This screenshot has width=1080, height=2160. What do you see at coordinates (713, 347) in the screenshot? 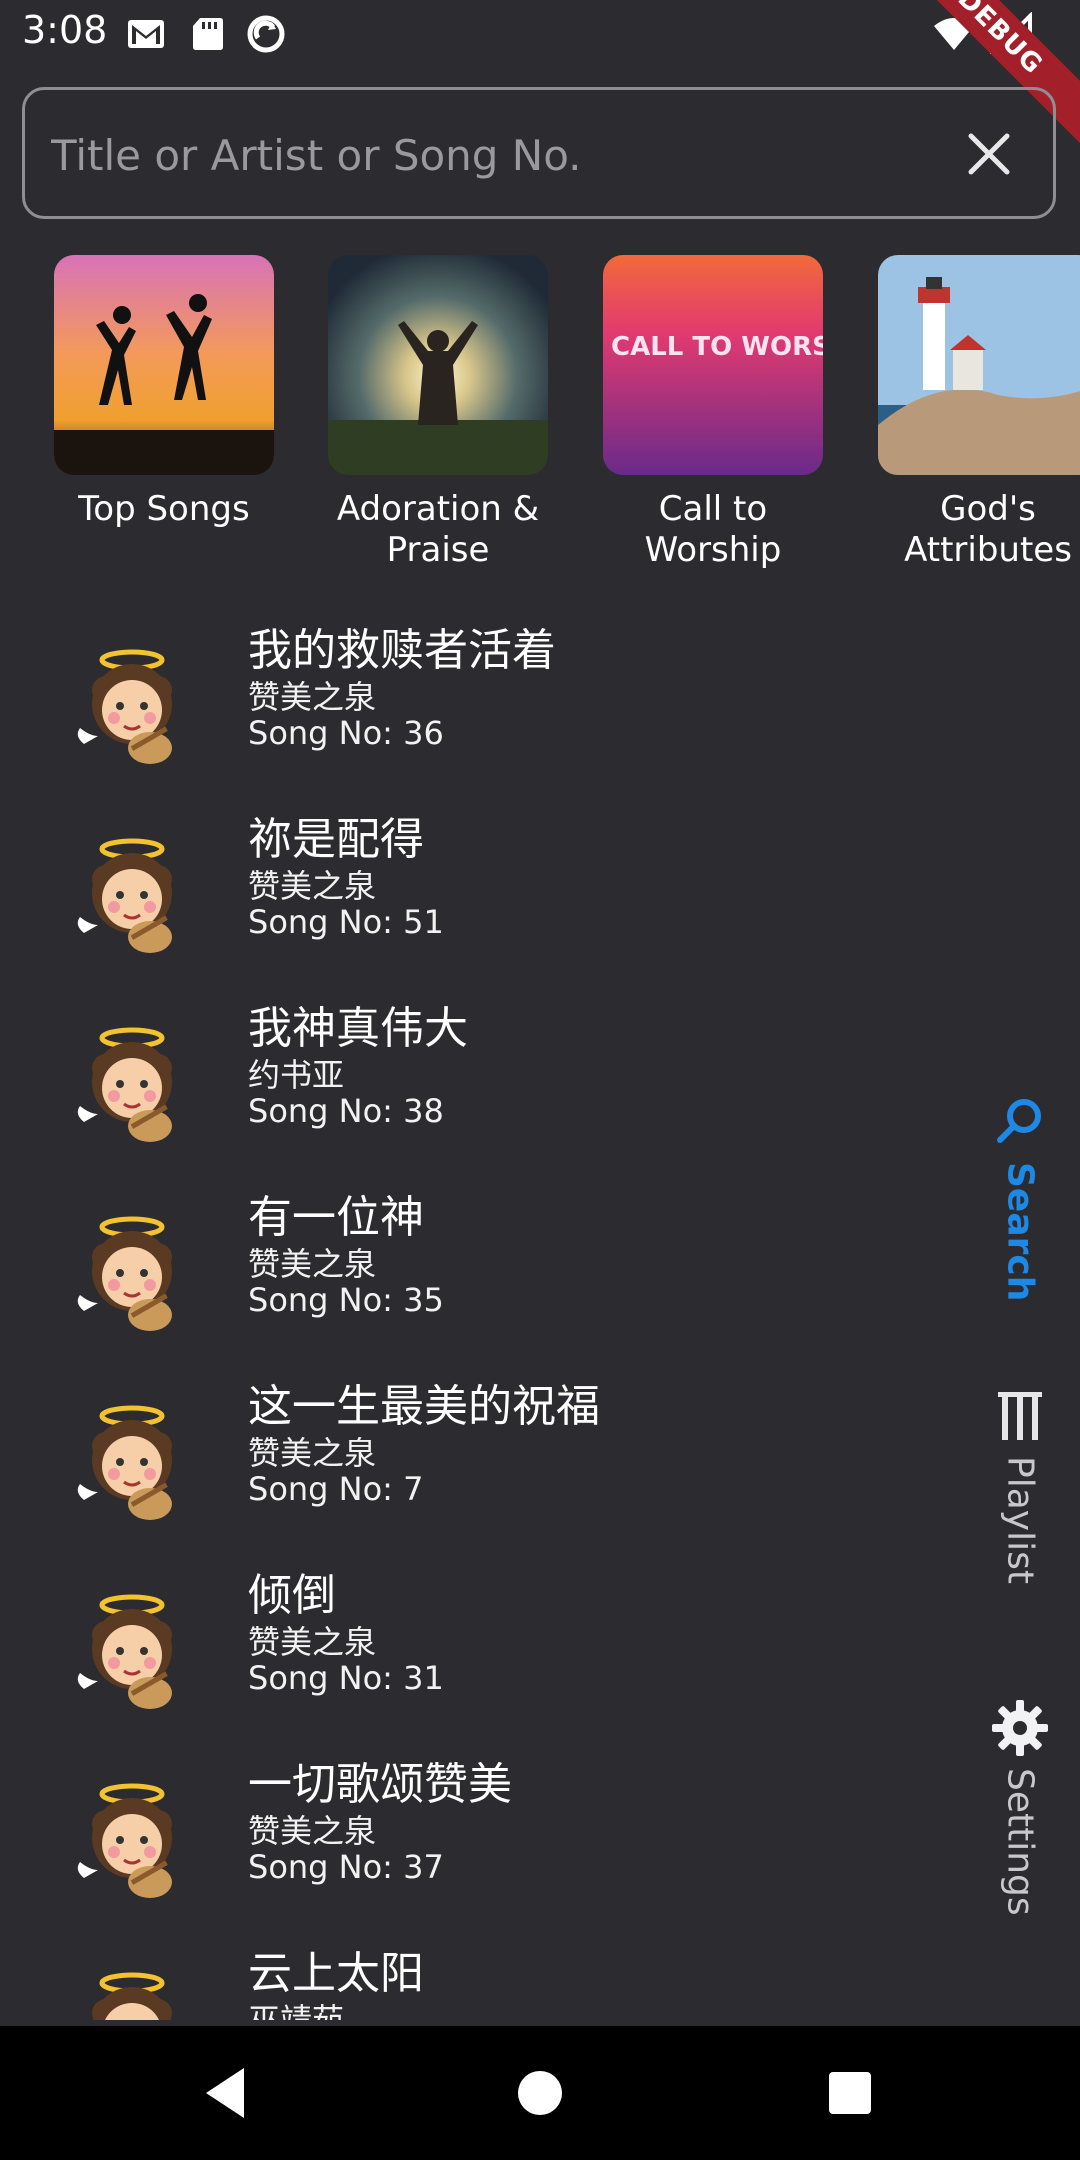
I see `category-art-text: THE CALL TO WORSHIP` at bounding box center [713, 347].